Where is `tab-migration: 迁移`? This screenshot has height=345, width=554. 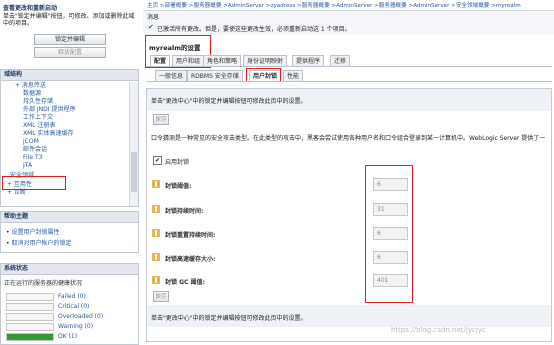 tab-migration: 迁移 is located at coordinates (340, 60).